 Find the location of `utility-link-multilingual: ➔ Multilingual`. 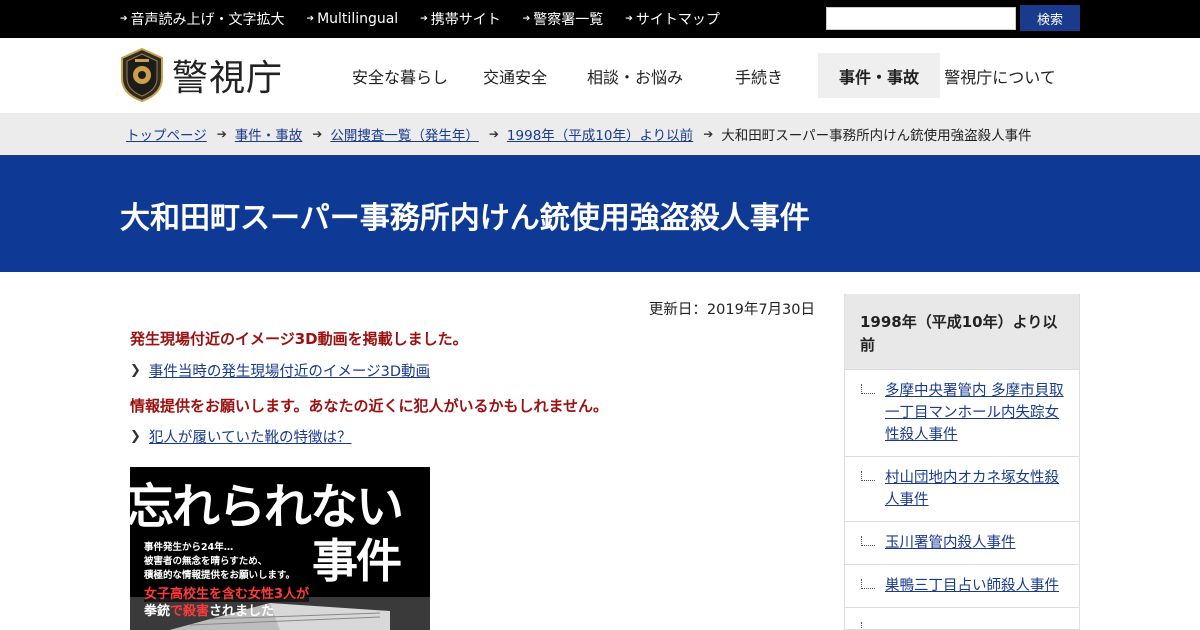

utility-link-multilingual: ➔ Multilingual is located at coordinates (353, 19).